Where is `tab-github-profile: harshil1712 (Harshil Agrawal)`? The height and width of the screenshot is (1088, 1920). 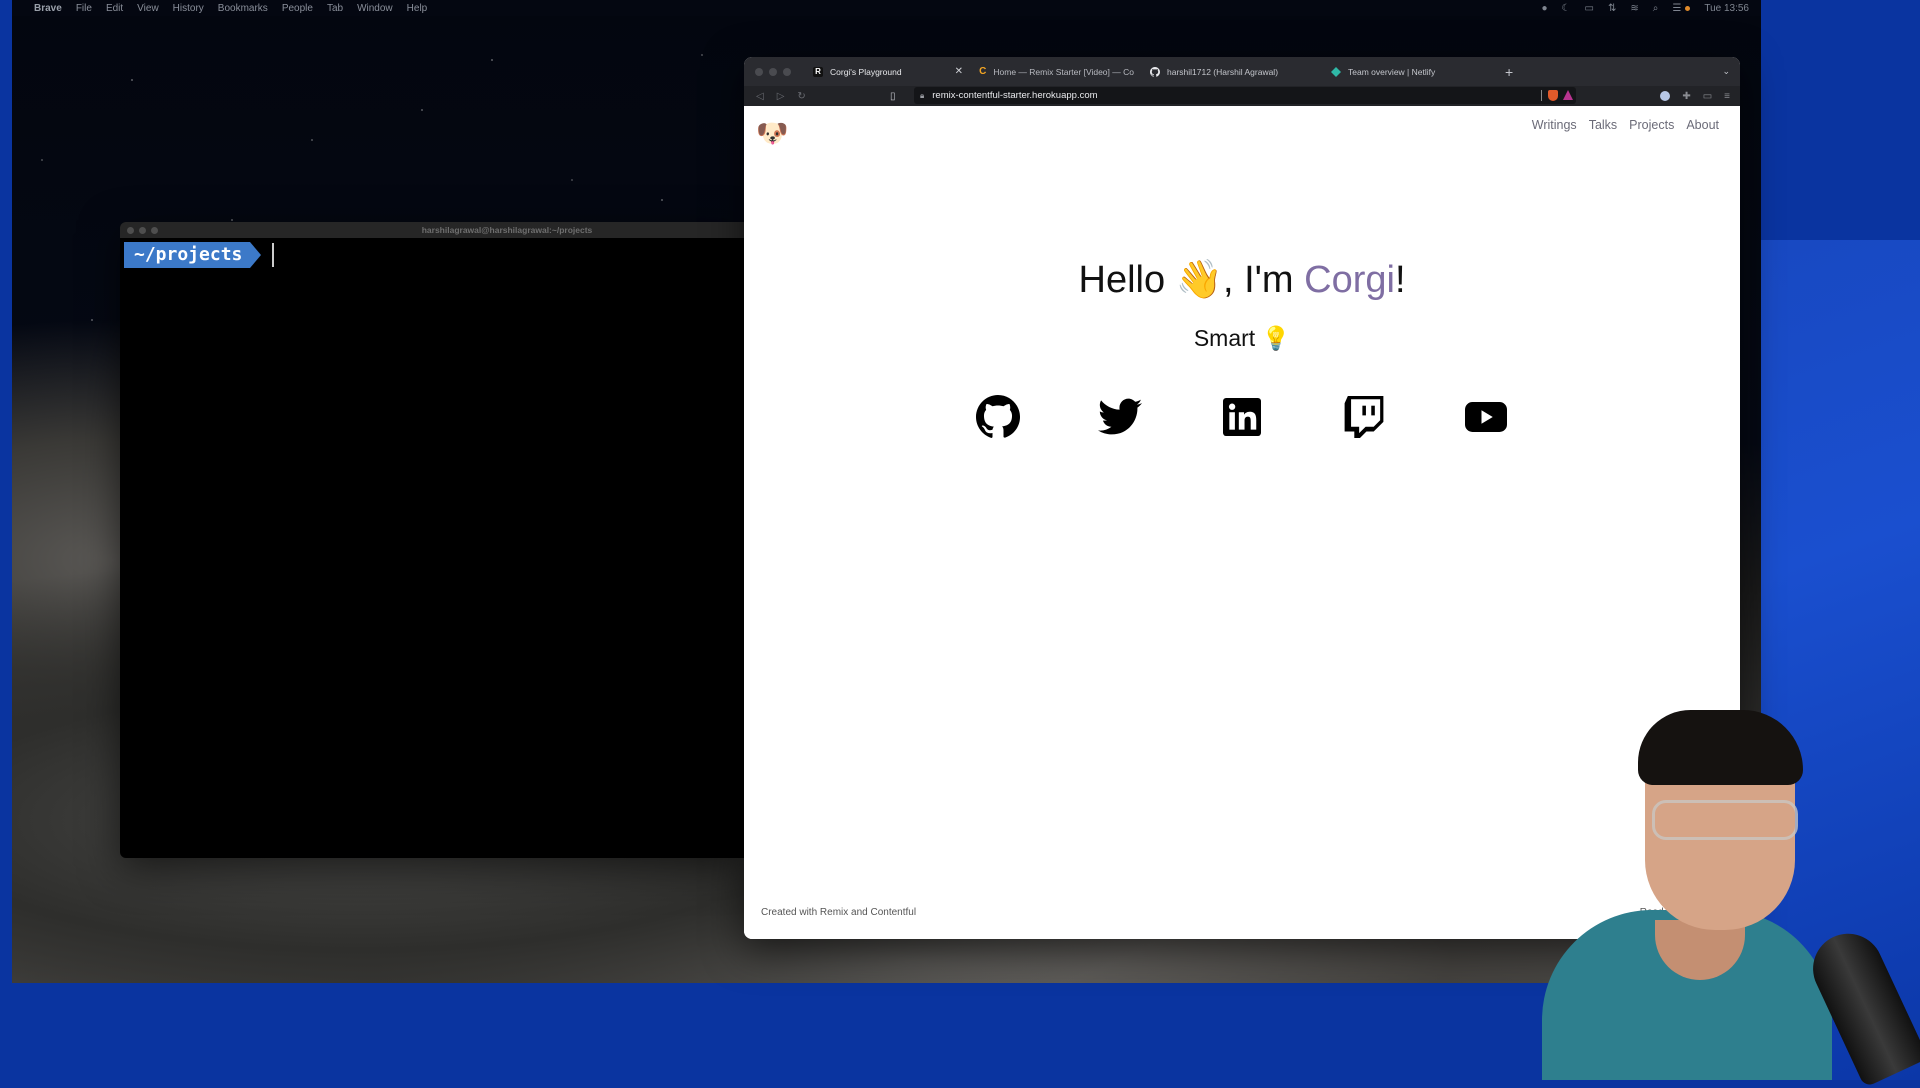
tab-github-profile: harshil1712 (Harshil Agrawal) is located at coordinates (1232, 71).